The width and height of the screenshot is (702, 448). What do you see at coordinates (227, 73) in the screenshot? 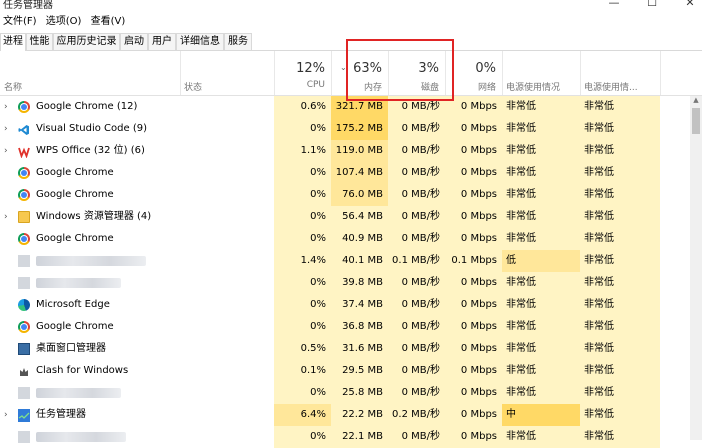
I see `header-status: 状态` at bounding box center [227, 73].